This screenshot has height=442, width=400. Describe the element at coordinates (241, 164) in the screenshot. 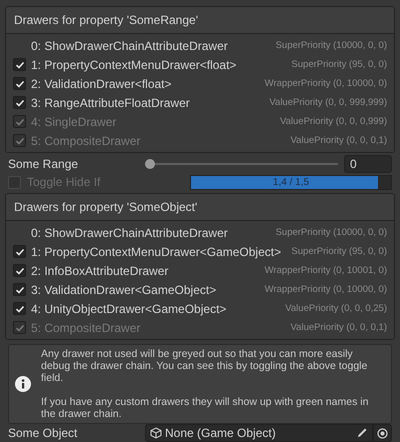

I see `range-slider` at that location.